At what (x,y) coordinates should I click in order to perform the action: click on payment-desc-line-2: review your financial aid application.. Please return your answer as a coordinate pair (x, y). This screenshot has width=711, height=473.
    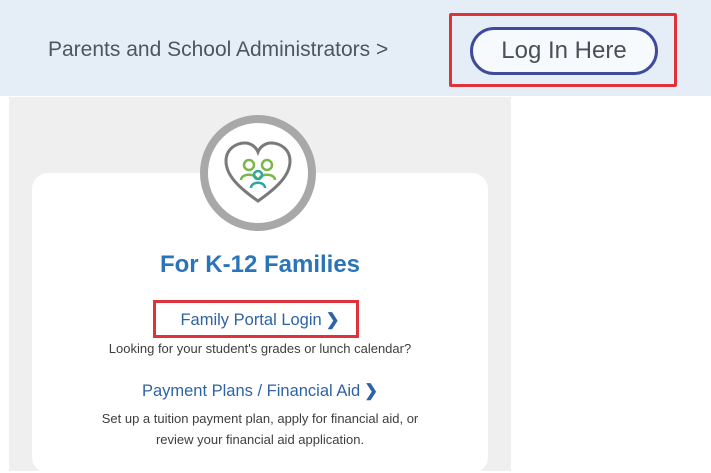
    Looking at the image, I should click on (260, 439).